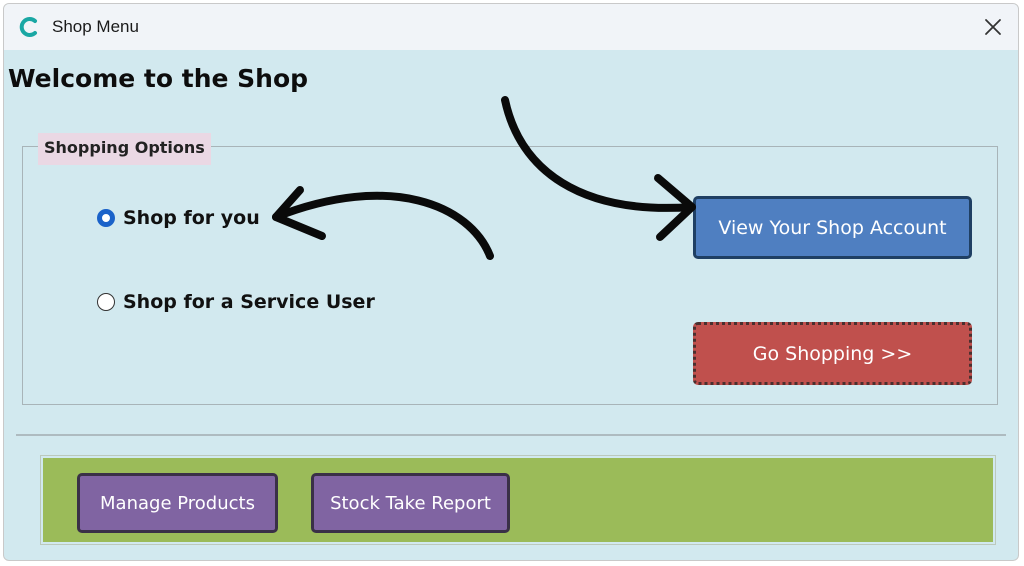 The width and height of the screenshot is (1024, 566). What do you see at coordinates (191, 218) in the screenshot?
I see `radio-label-shop-for-you: Shop for you` at bounding box center [191, 218].